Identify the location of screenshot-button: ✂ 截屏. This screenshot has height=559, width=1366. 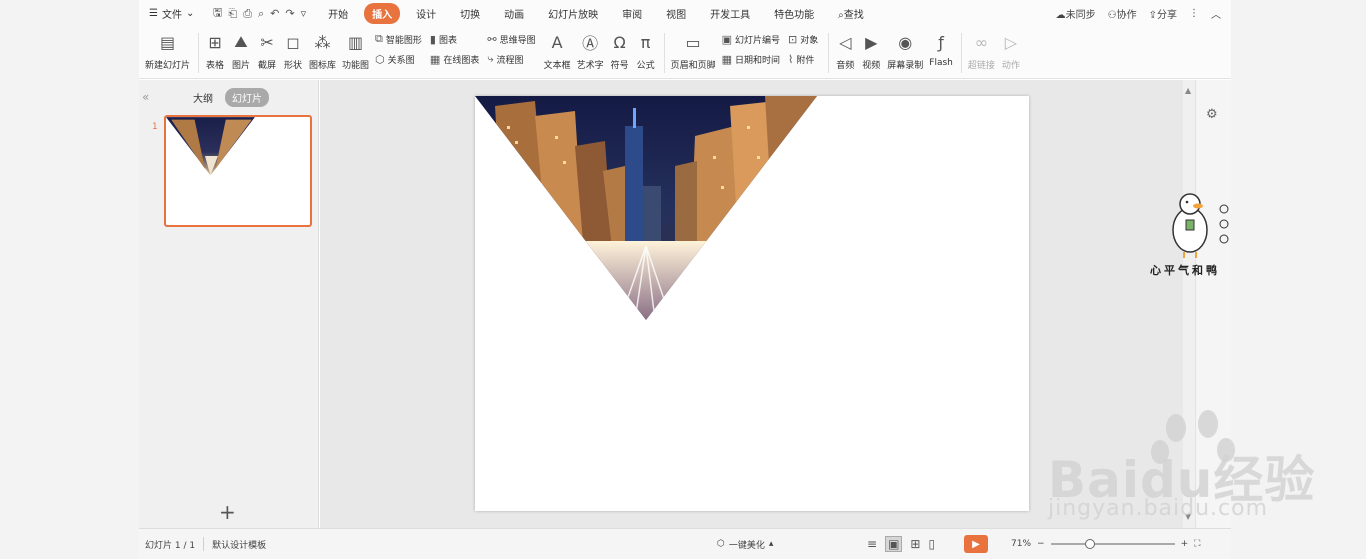
(267, 53).